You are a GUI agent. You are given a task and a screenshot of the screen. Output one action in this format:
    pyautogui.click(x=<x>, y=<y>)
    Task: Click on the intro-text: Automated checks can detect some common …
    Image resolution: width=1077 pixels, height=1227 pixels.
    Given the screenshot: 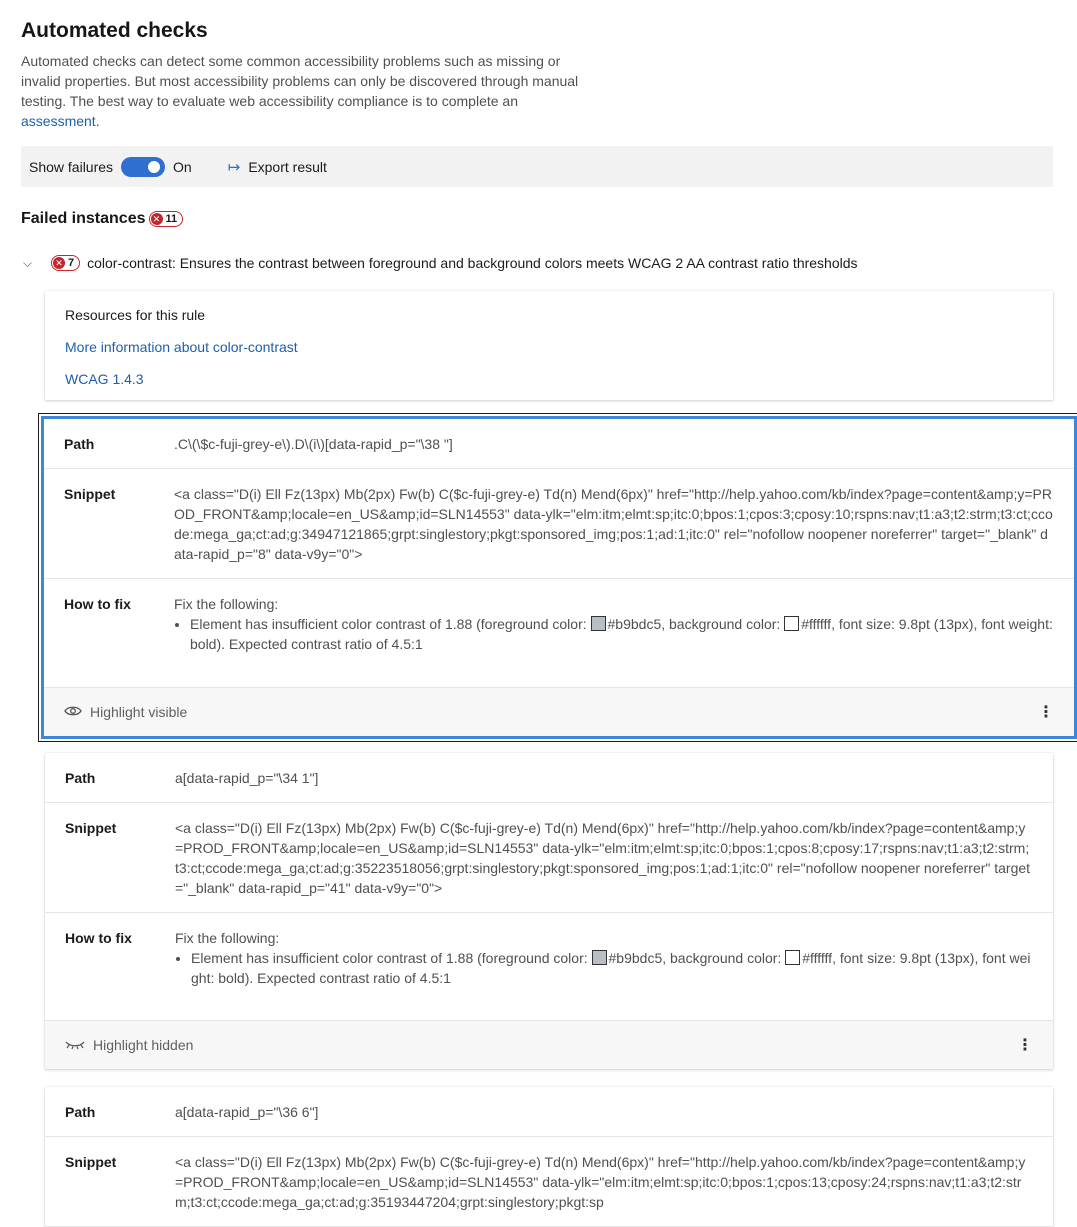 What is the action you would take?
    pyautogui.click(x=300, y=91)
    